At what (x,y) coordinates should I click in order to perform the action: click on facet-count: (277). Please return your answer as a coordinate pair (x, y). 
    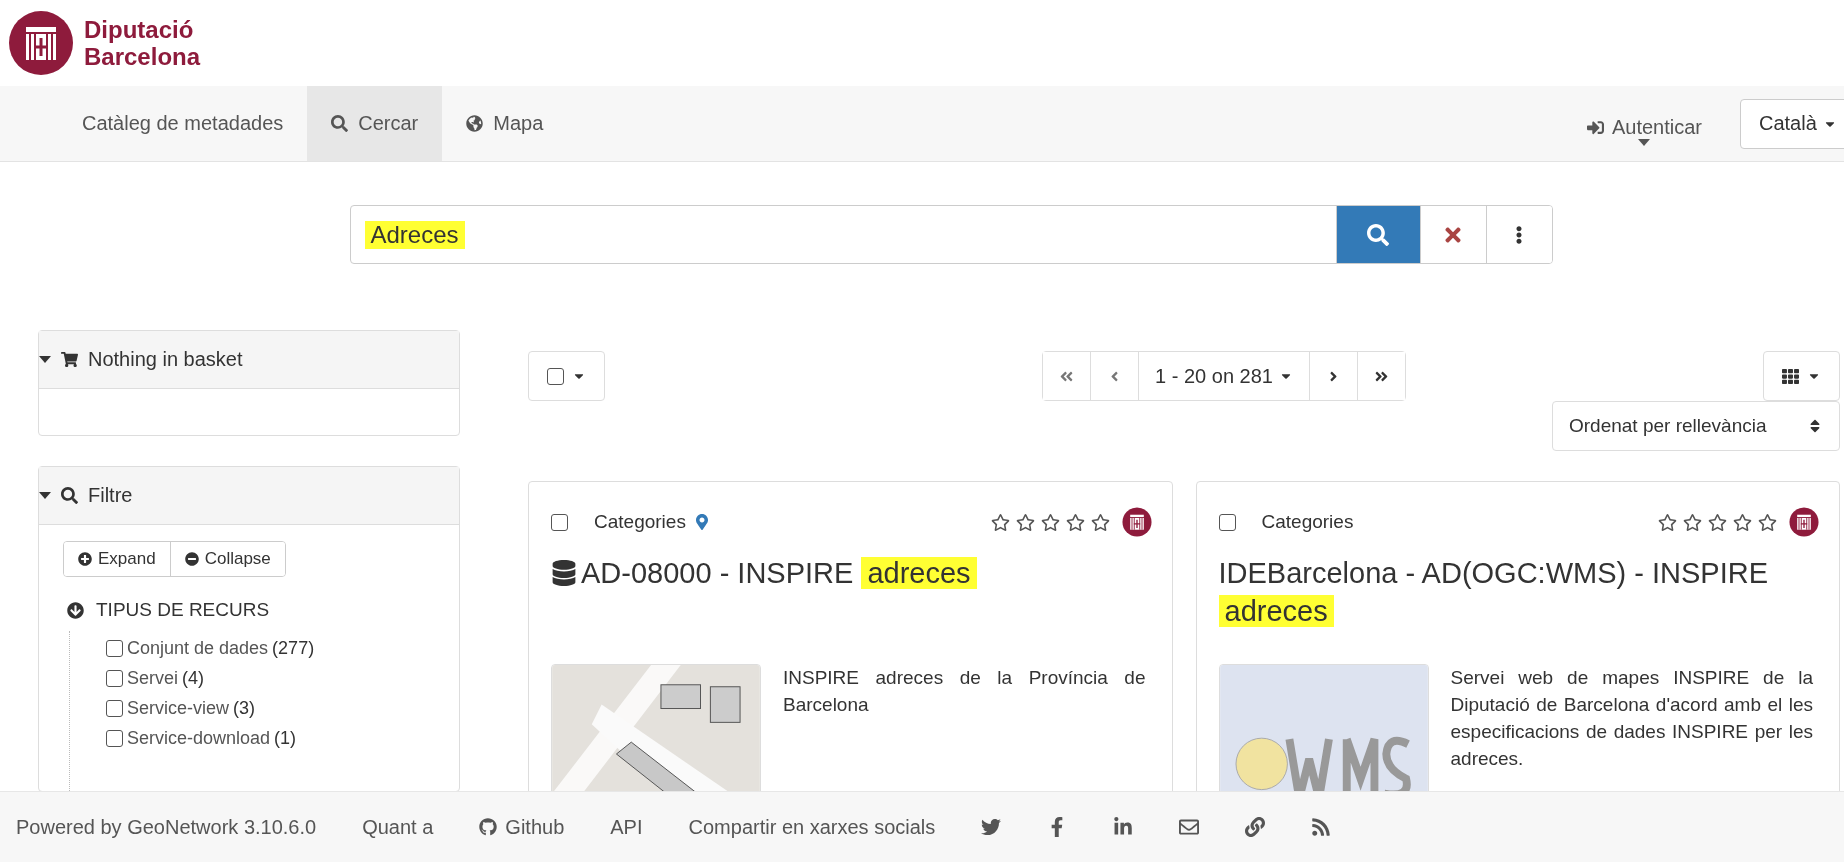
    Looking at the image, I should click on (293, 648).